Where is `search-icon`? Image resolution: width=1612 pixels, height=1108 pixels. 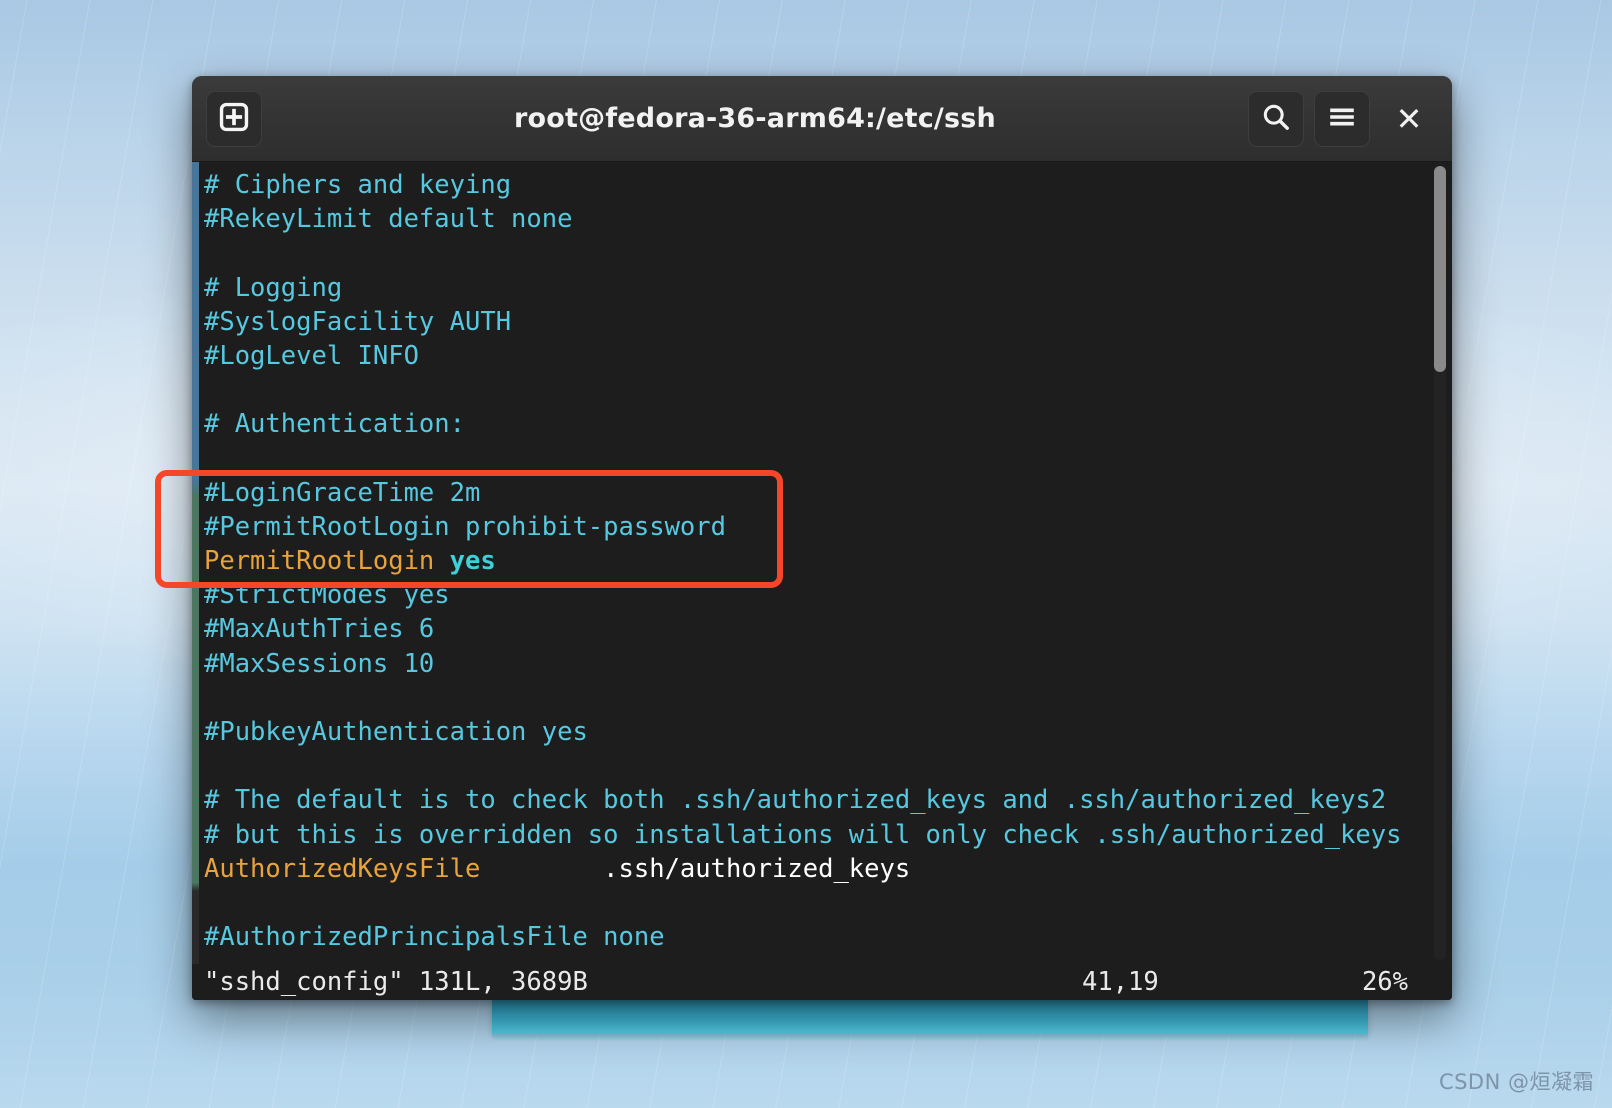 search-icon is located at coordinates (1276, 119).